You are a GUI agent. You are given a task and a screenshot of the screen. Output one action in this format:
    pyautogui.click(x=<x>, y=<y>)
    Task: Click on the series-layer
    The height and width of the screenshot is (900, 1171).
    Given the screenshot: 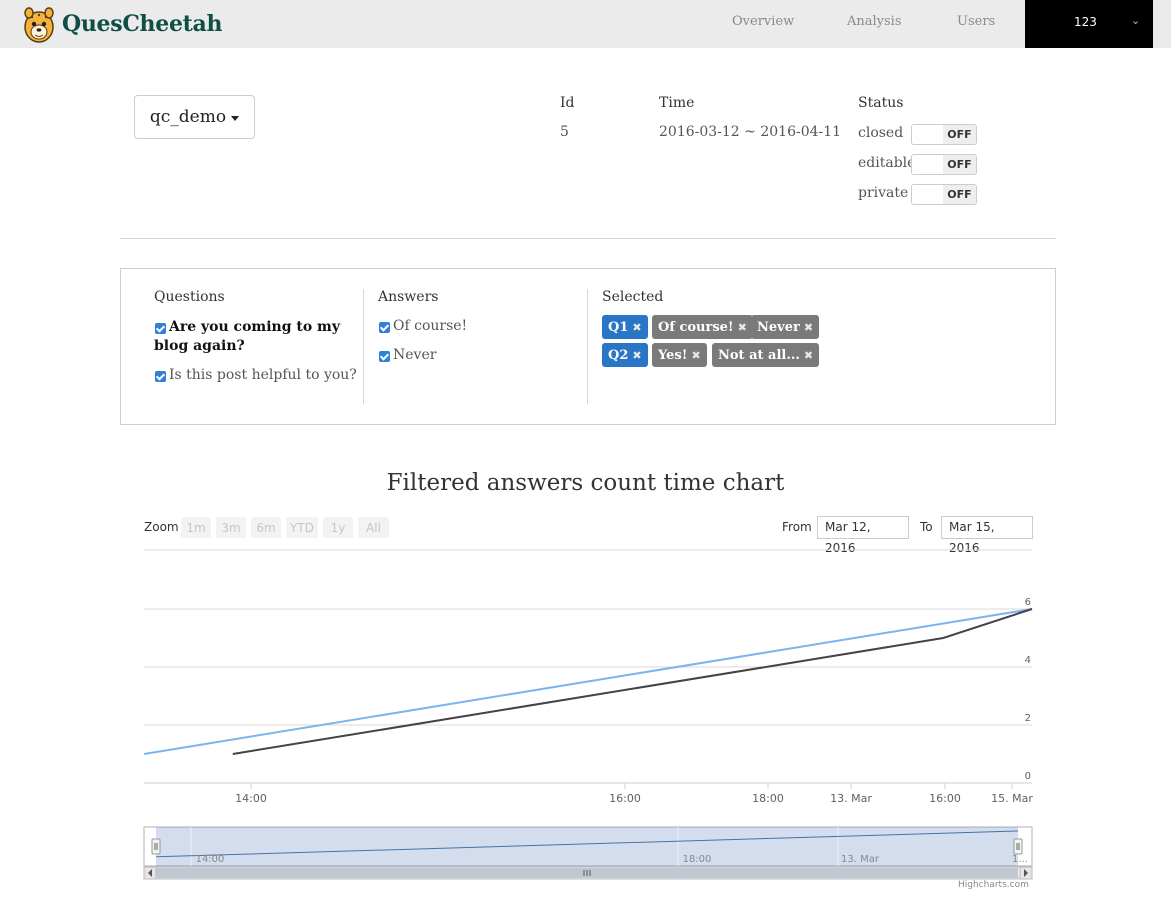 What is the action you would take?
    pyautogui.click(x=588, y=681)
    